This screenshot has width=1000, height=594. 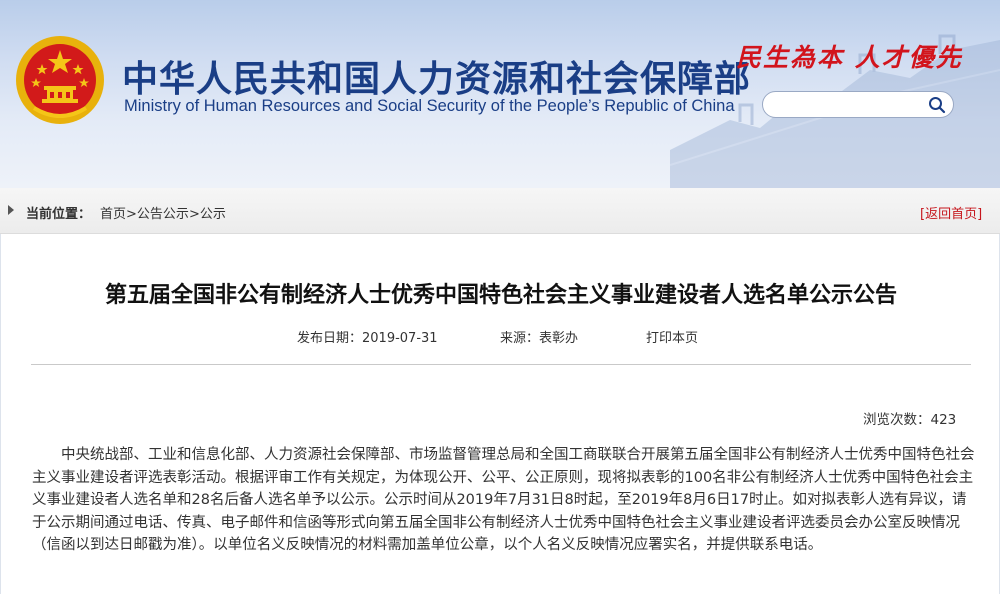 I want to click on breadcrumb: 当前位置： 首页>公告公示>公示 [返回首页], so click(x=500, y=211).